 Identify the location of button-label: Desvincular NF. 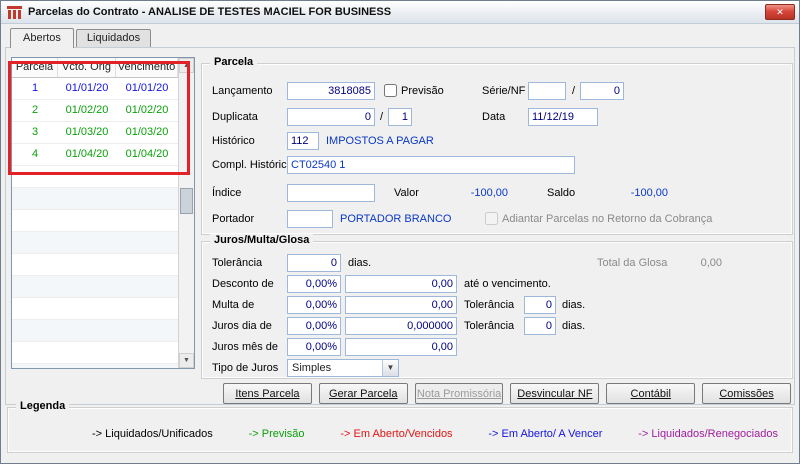
(555, 393).